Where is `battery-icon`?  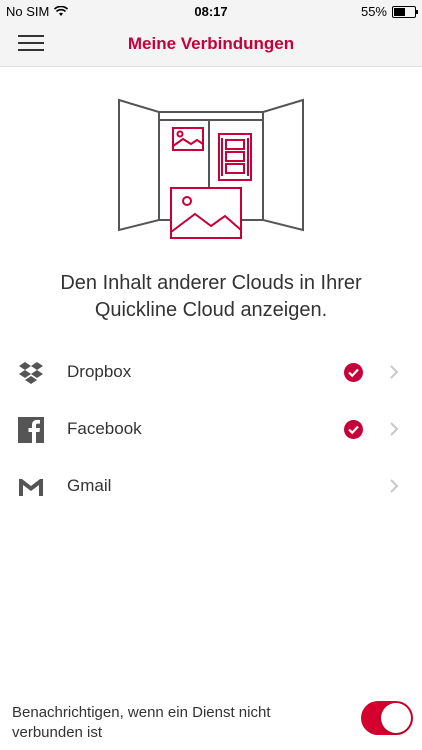
battery-icon is located at coordinates (405, 11).